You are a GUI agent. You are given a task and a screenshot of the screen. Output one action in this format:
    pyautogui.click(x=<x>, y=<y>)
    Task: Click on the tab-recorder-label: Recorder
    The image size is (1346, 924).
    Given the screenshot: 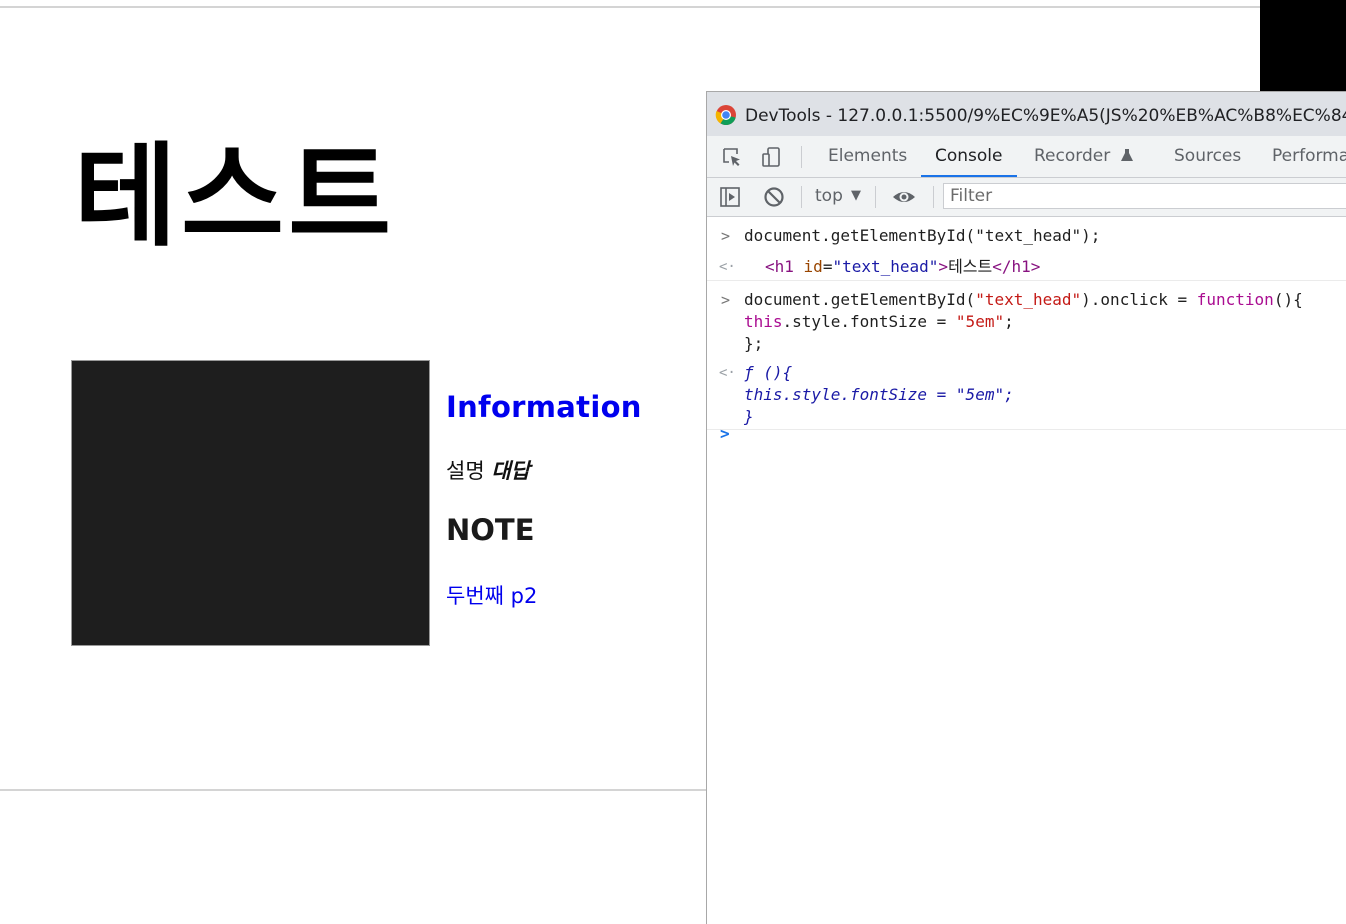 What is the action you would take?
    pyautogui.click(x=1072, y=156)
    